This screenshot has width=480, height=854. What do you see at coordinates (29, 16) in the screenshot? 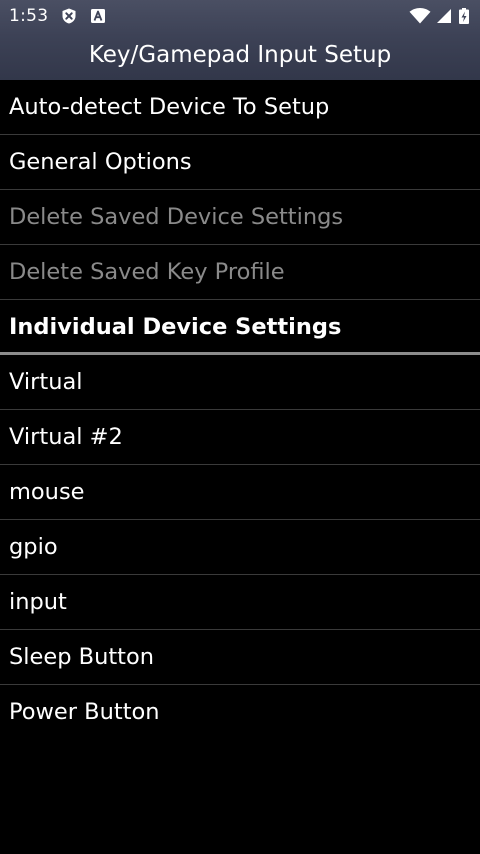
I see `status-time: 1:53` at bounding box center [29, 16].